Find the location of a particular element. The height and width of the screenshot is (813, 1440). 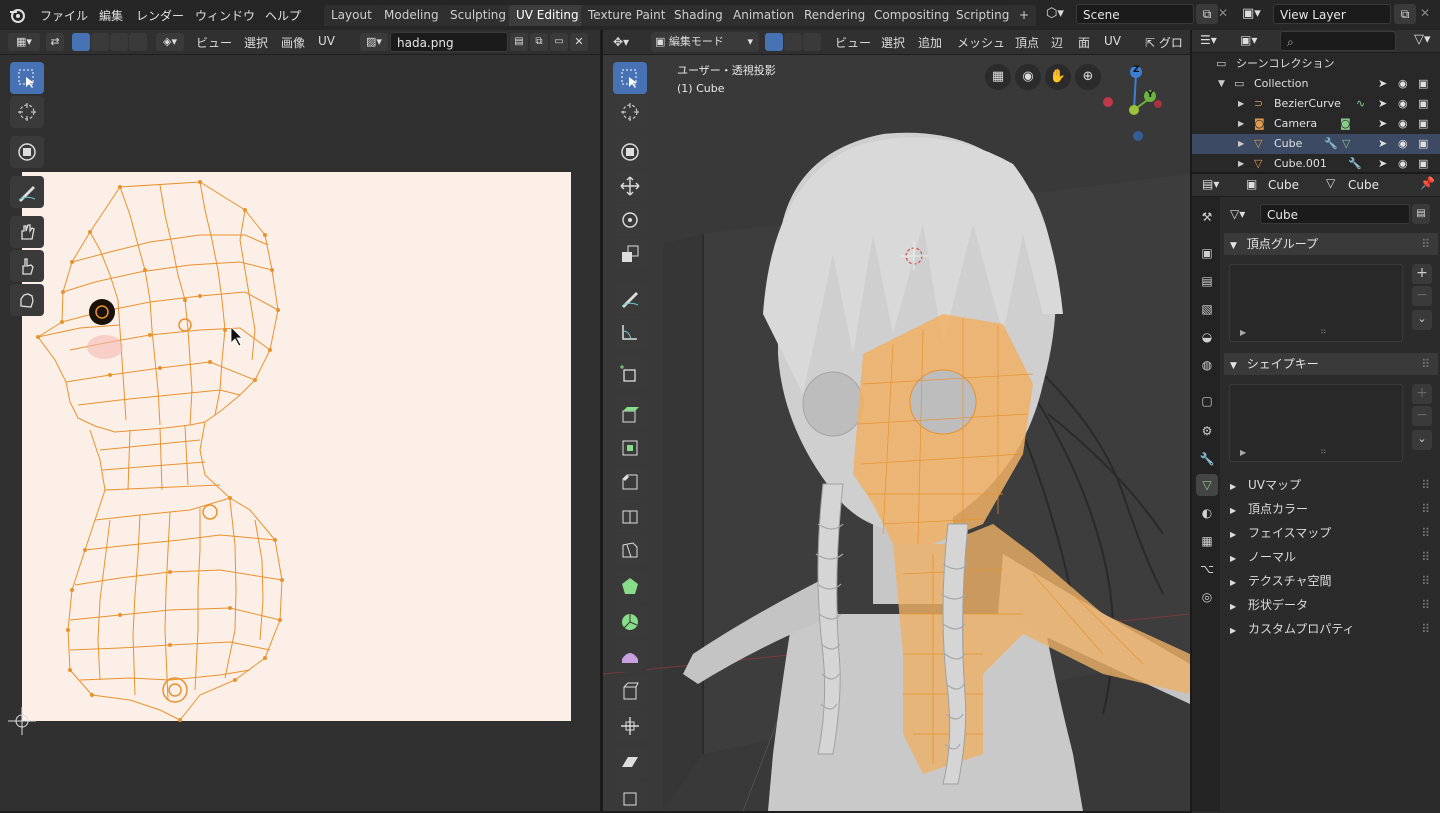

tab-compositing: Compositing is located at coordinates (912, 15).